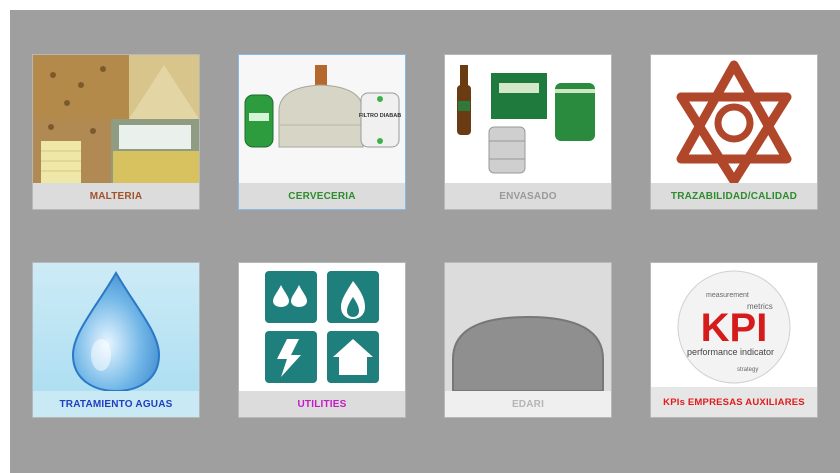 Image resolution: width=840 pixels, height=473 pixels. Describe the element at coordinates (380, 116) in the screenshot. I see `filtro-label: FILTRO DIABAB` at that location.